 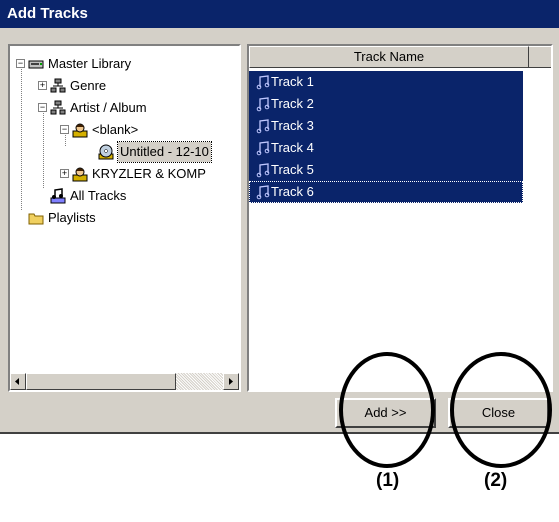 What do you see at coordinates (36, 219) in the screenshot?
I see `folder-icon` at bounding box center [36, 219].